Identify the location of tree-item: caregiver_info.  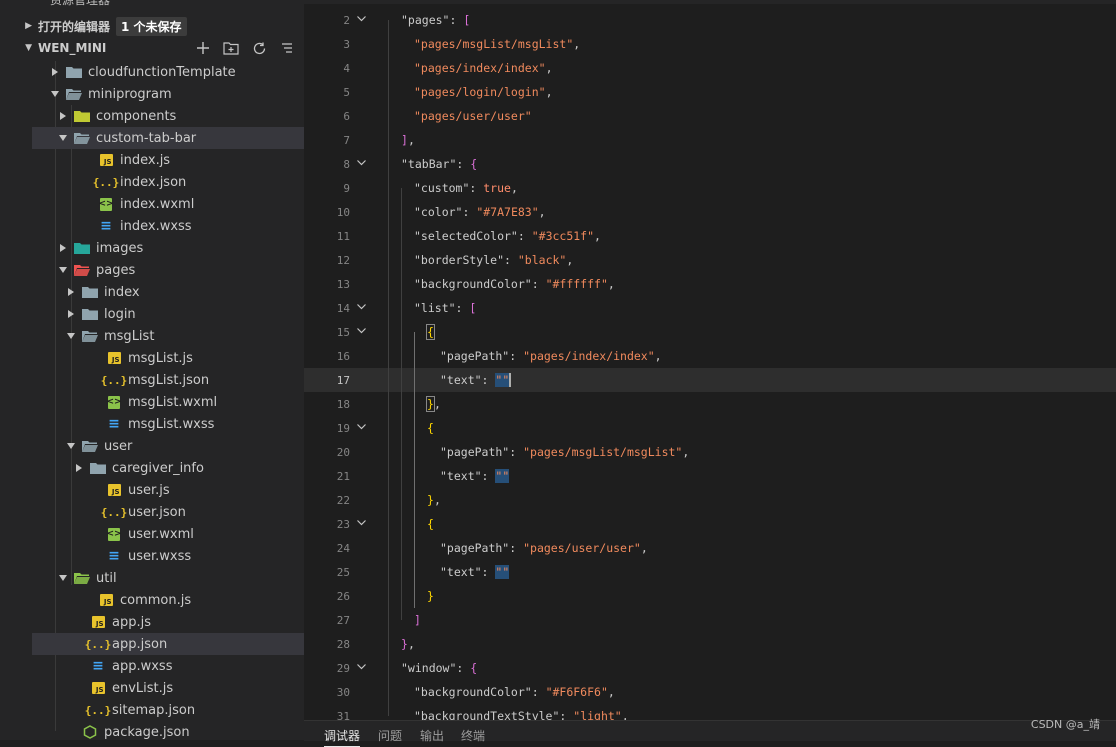
(168, 468).